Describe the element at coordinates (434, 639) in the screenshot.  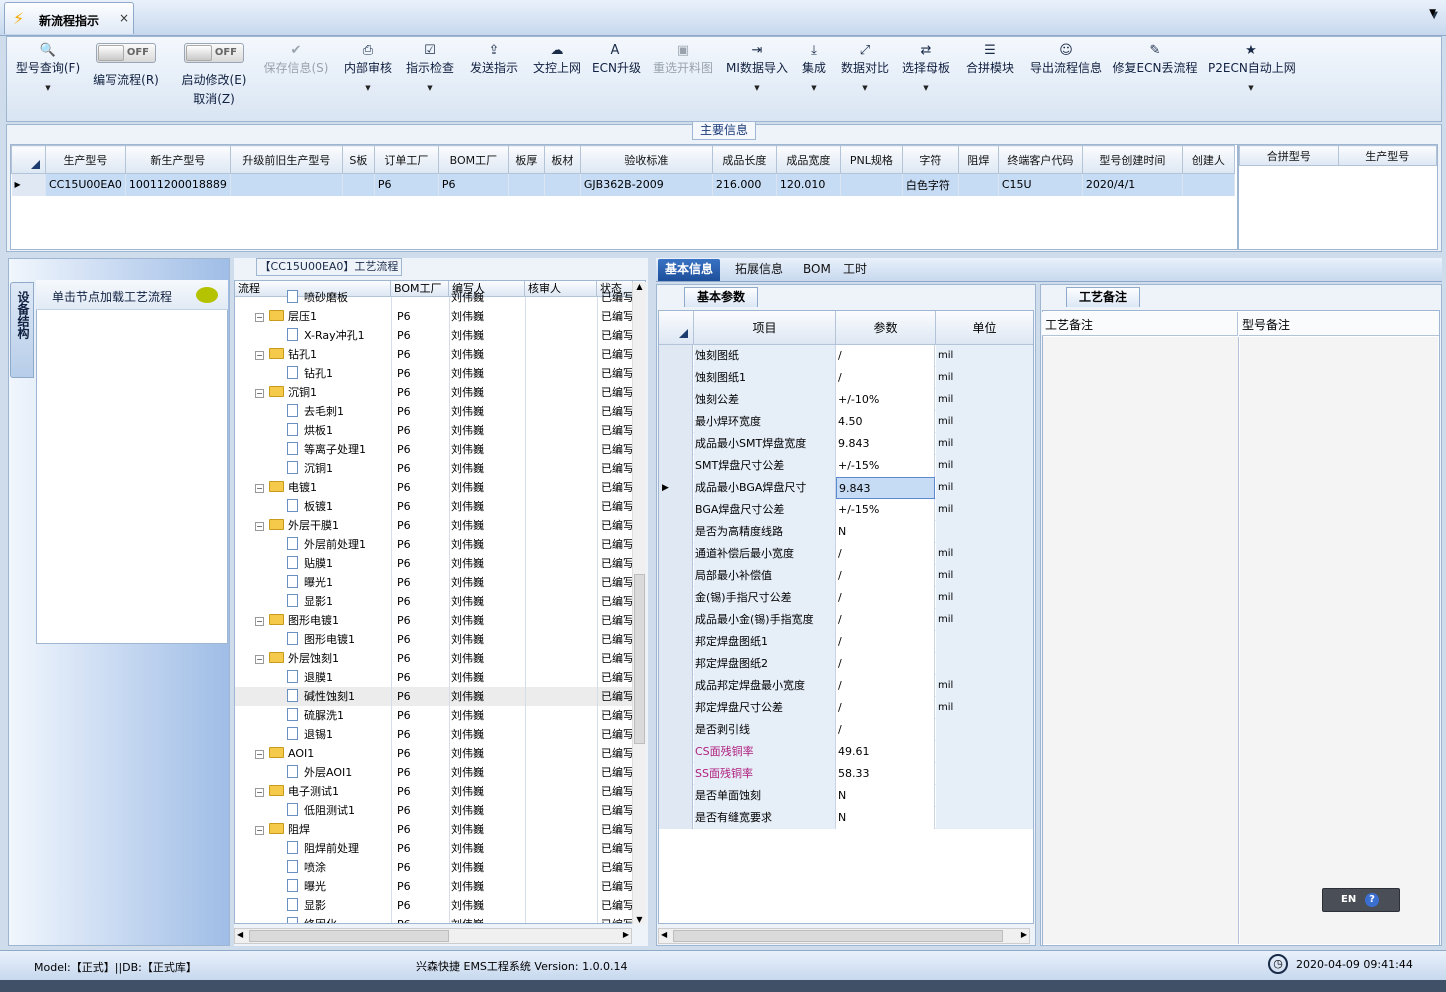
I see `tree-row: 图形电镀1 P6 刘伟巍 已编写` at that location.